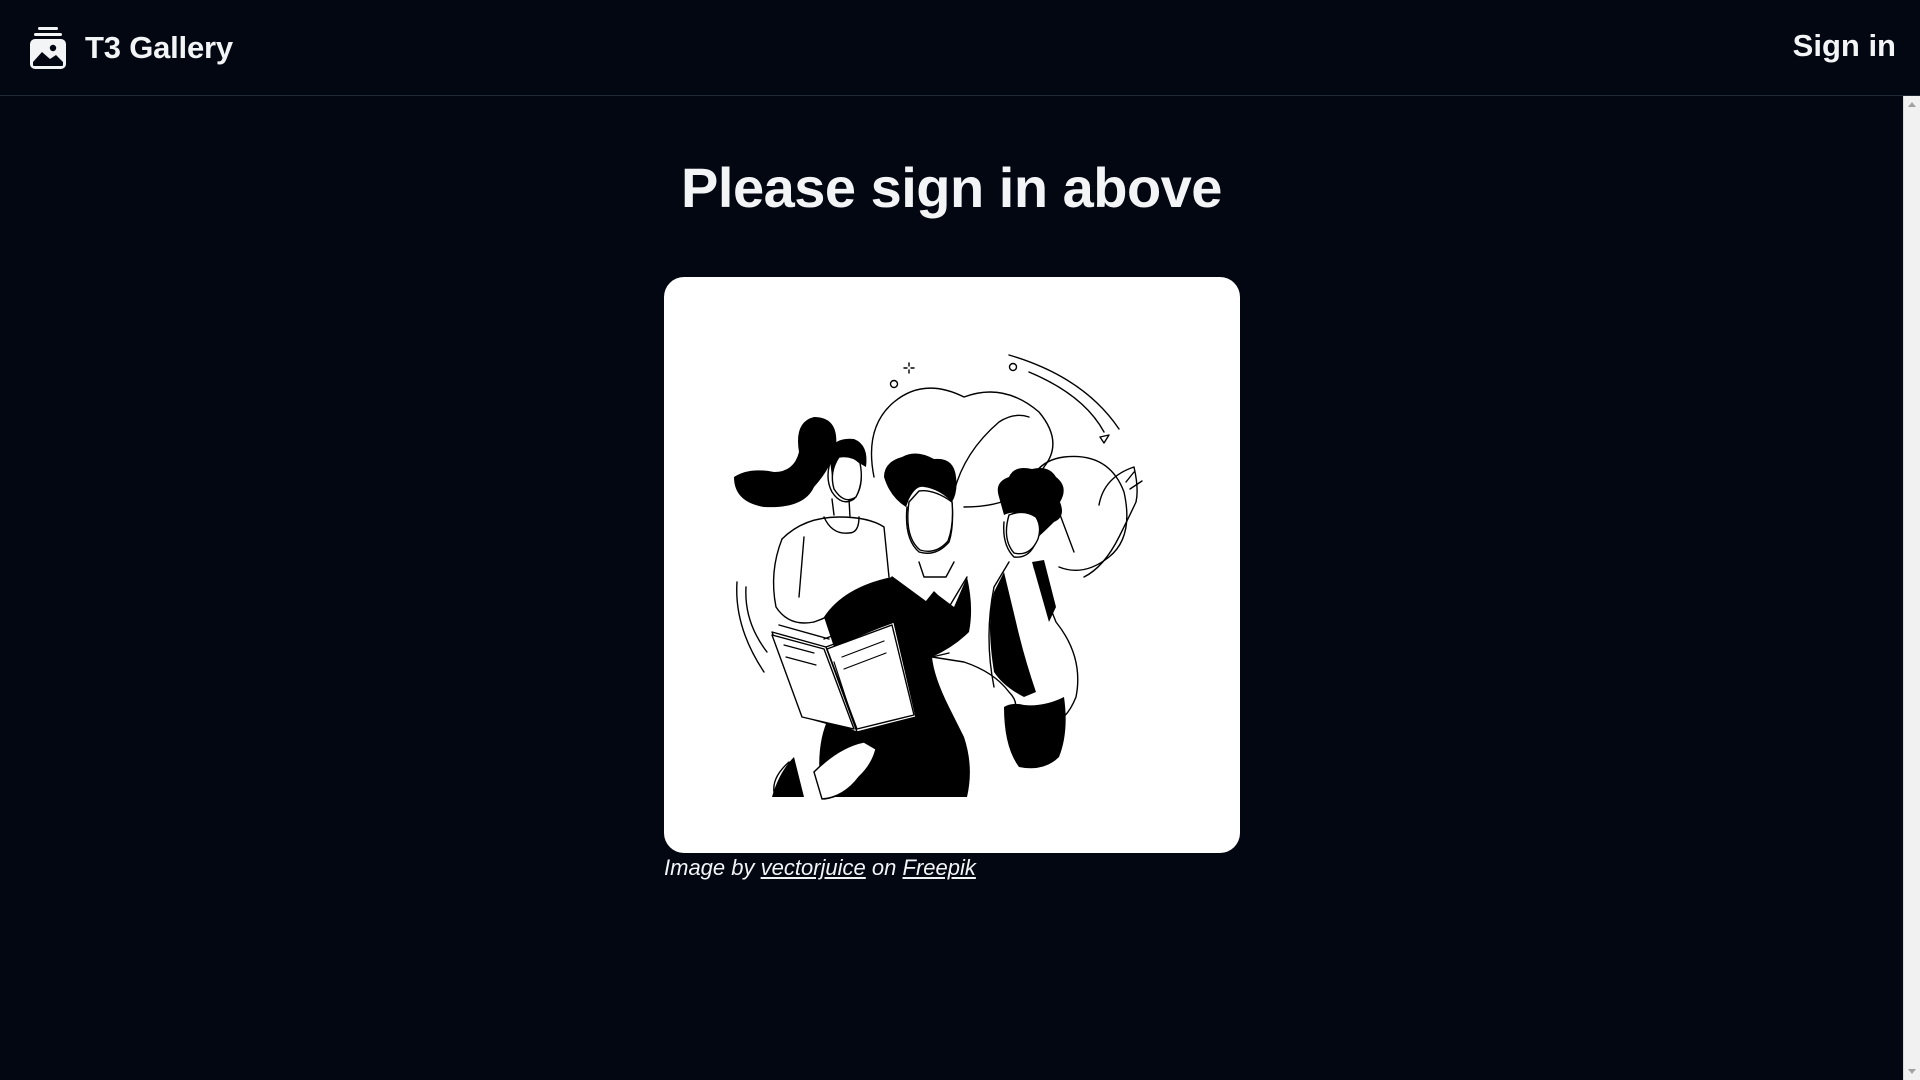 The image size is (1920, 1080). What do you see at coordinates (1912, 104) in the screenshot?
I see `scroll-up-icon` at bounding box center [1912, 104].